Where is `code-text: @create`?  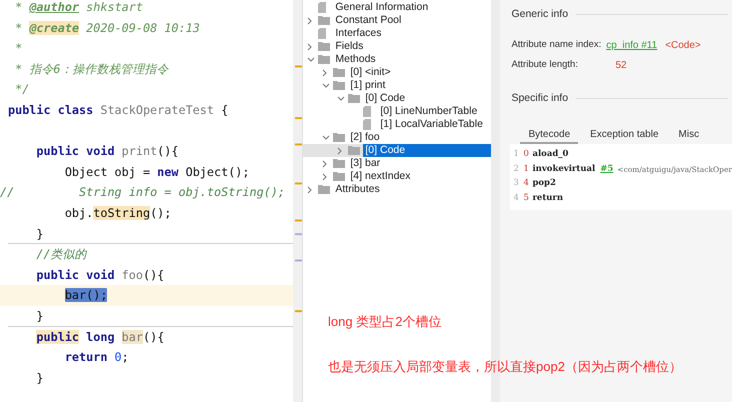 code-text: @create is located at coordinates (54, 27).